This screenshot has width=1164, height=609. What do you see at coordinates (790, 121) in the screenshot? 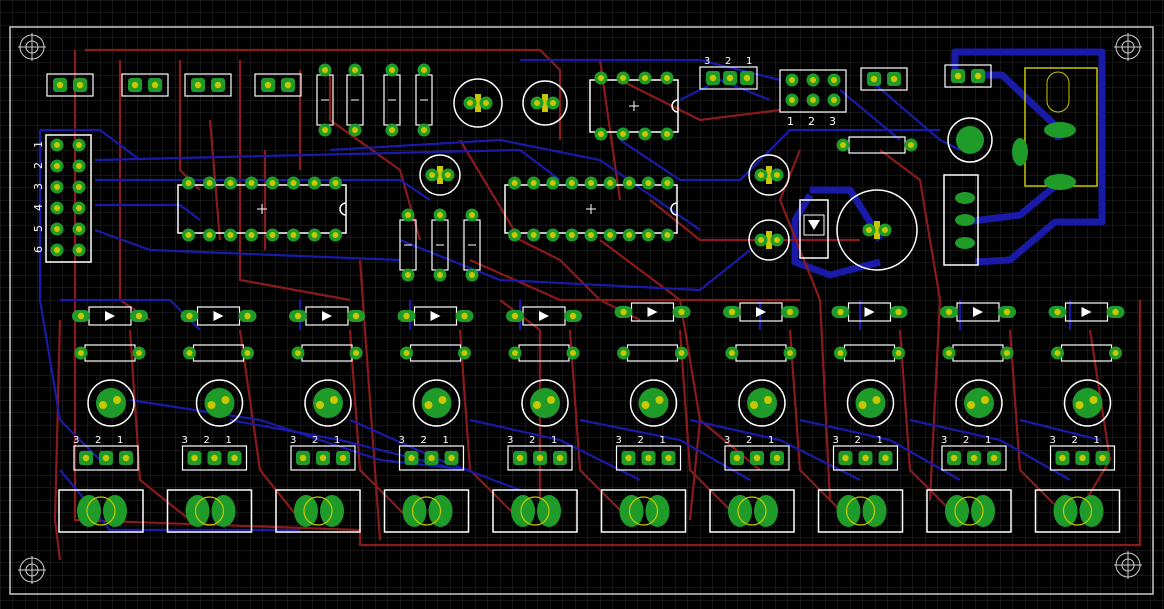
I see `header-top-b-pin-1: 1` at bounding box center [790, 121].